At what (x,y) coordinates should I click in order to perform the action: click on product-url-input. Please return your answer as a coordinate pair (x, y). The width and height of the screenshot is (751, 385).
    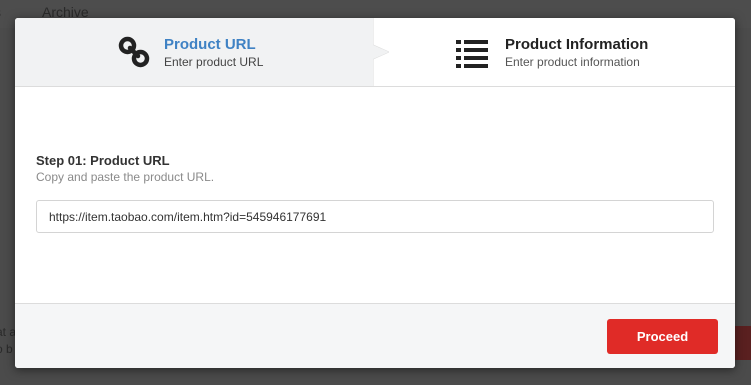
    Looking at the image, I should click on (375, 216).